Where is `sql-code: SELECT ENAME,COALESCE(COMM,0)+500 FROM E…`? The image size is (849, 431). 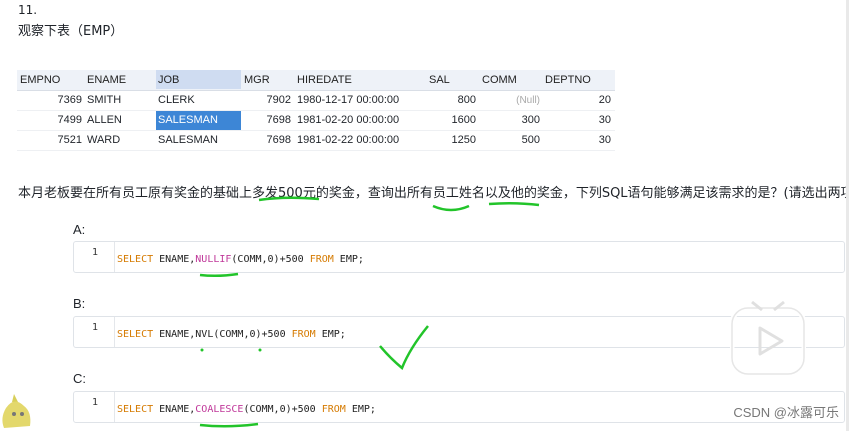
sql-code: SELECT ENAME,COALESCE(COMM,0)+500 FROM E… is located at coordinates (246, 409).